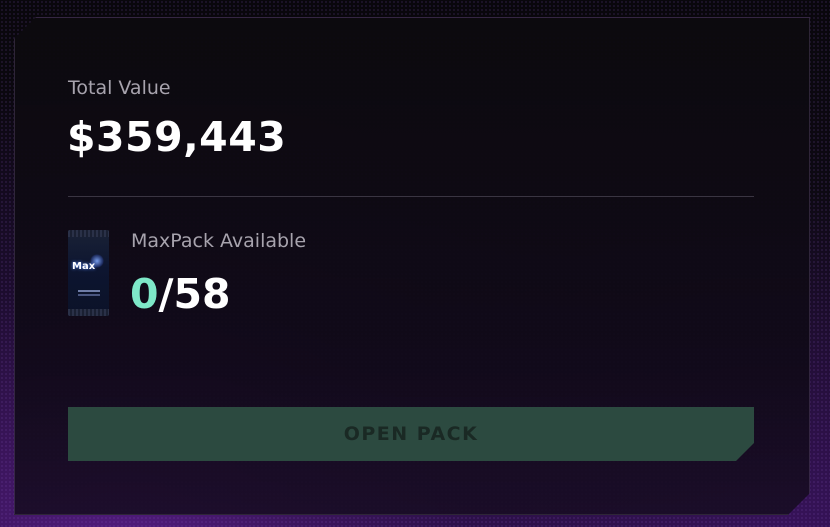  I want to click on maxpack-count: 0/58, so click(180, 294).